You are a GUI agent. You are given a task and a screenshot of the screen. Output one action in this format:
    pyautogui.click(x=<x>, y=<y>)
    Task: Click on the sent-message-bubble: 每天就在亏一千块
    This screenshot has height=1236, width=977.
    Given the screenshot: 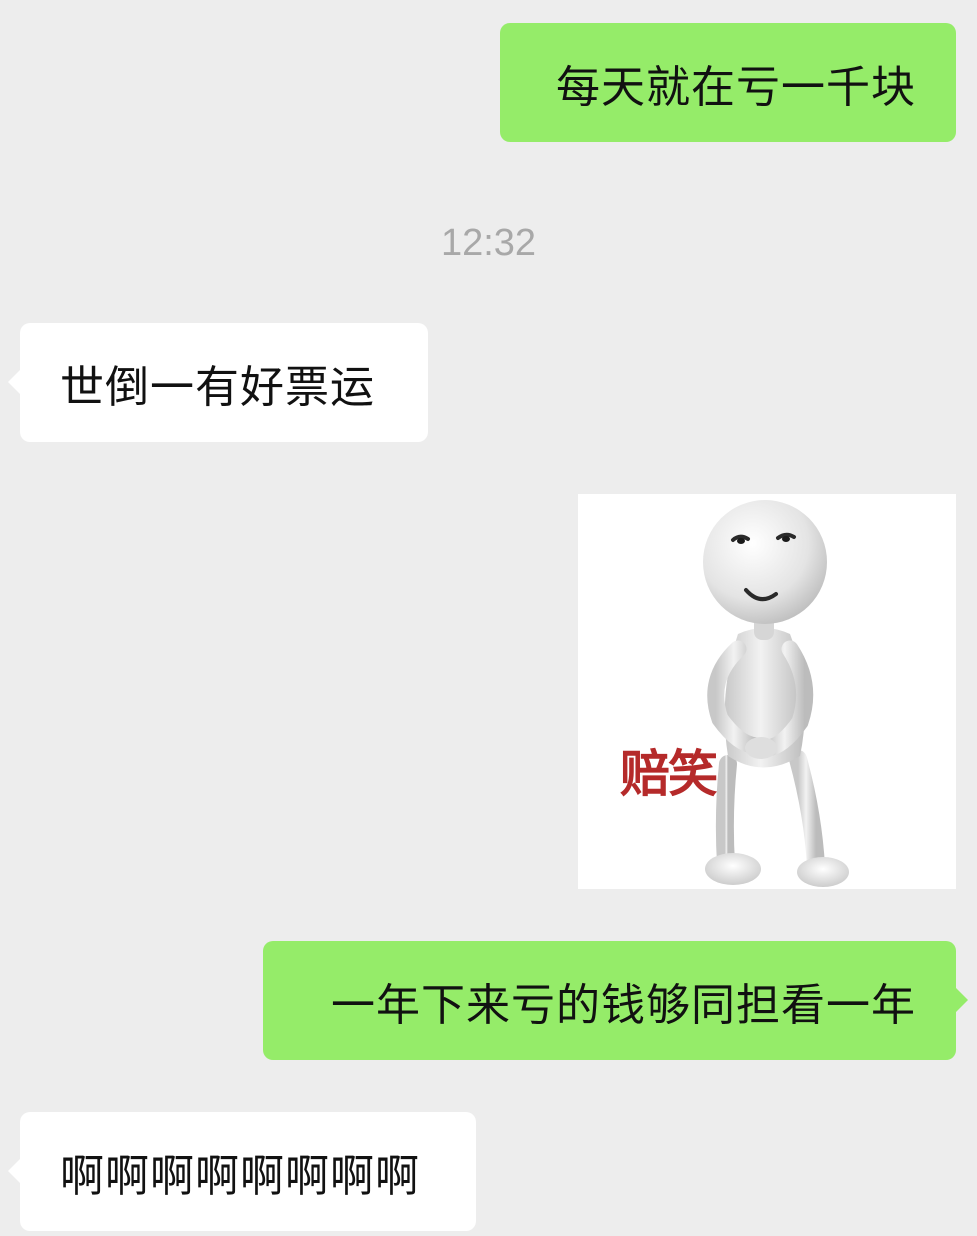 What is the action you would take?
    pyautogui.click(x=728, y=82)
    